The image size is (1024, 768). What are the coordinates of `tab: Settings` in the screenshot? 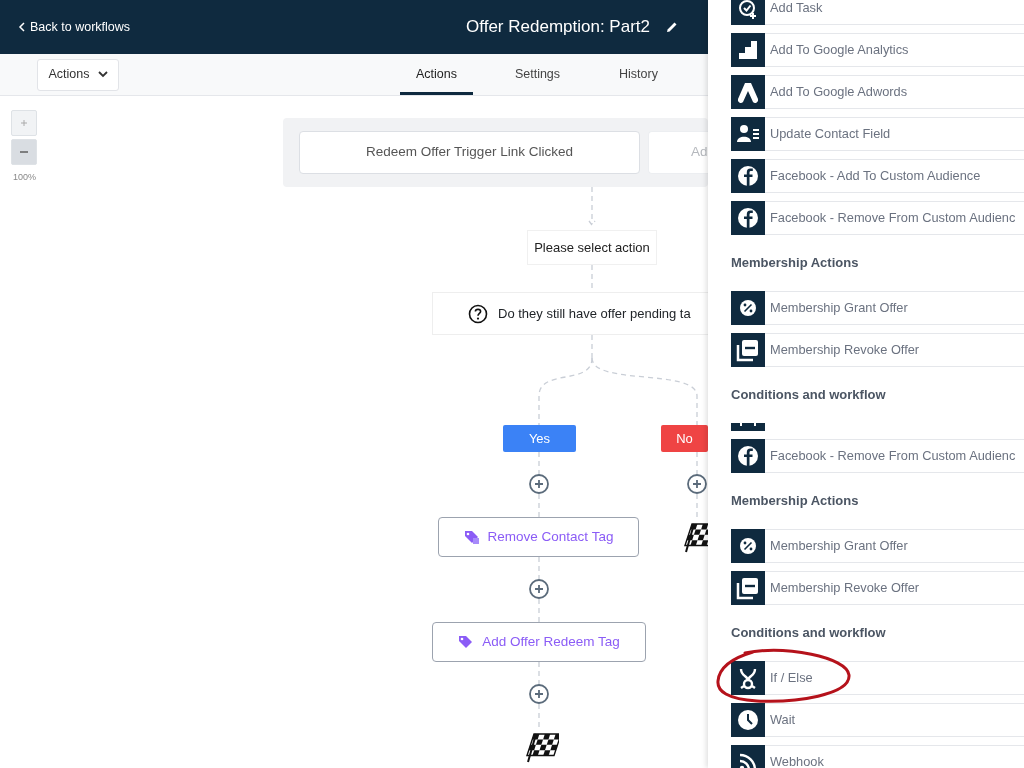 It's located at (537, 74).